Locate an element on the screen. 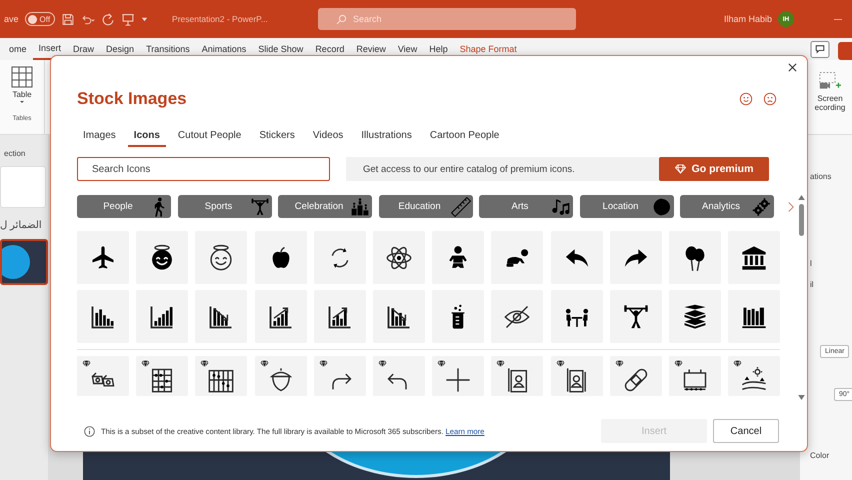 The width and height of the screenshot is (852, 480). go-premium-button: Go premium is located at coordinates (714, 169).